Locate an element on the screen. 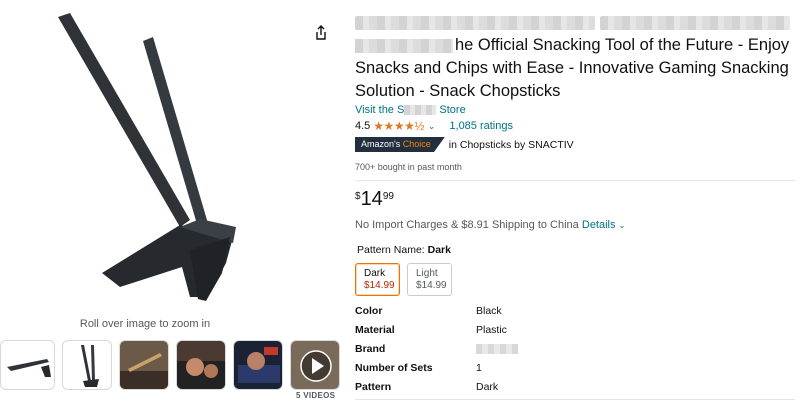 This screenshot has height=402, width=804. redacted-brand-text is located at coordinates (475, 23).